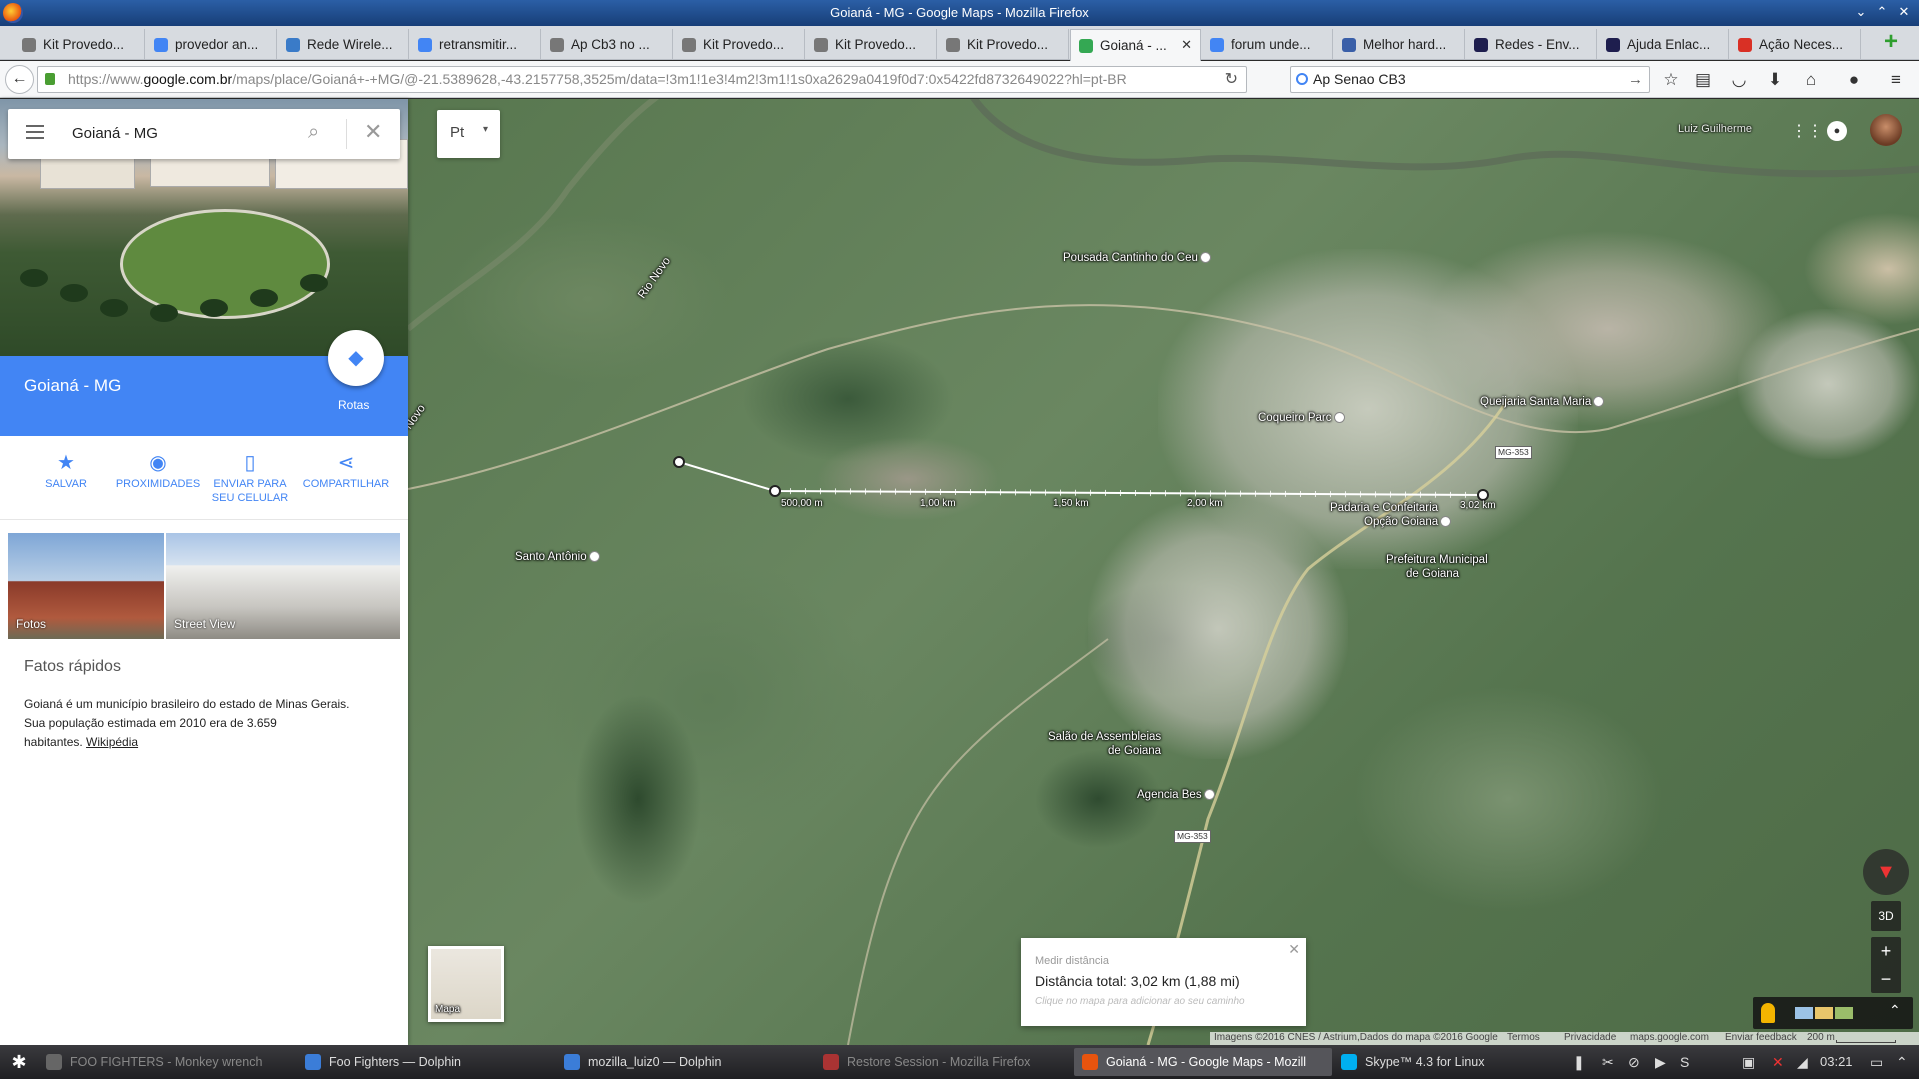 This screenshot has height=1079, width=1919. What do you see at coordinates (72, 666) in the screenshot?
I see `facts-title: Fatos rápidos` at bounding box center [72, 666].